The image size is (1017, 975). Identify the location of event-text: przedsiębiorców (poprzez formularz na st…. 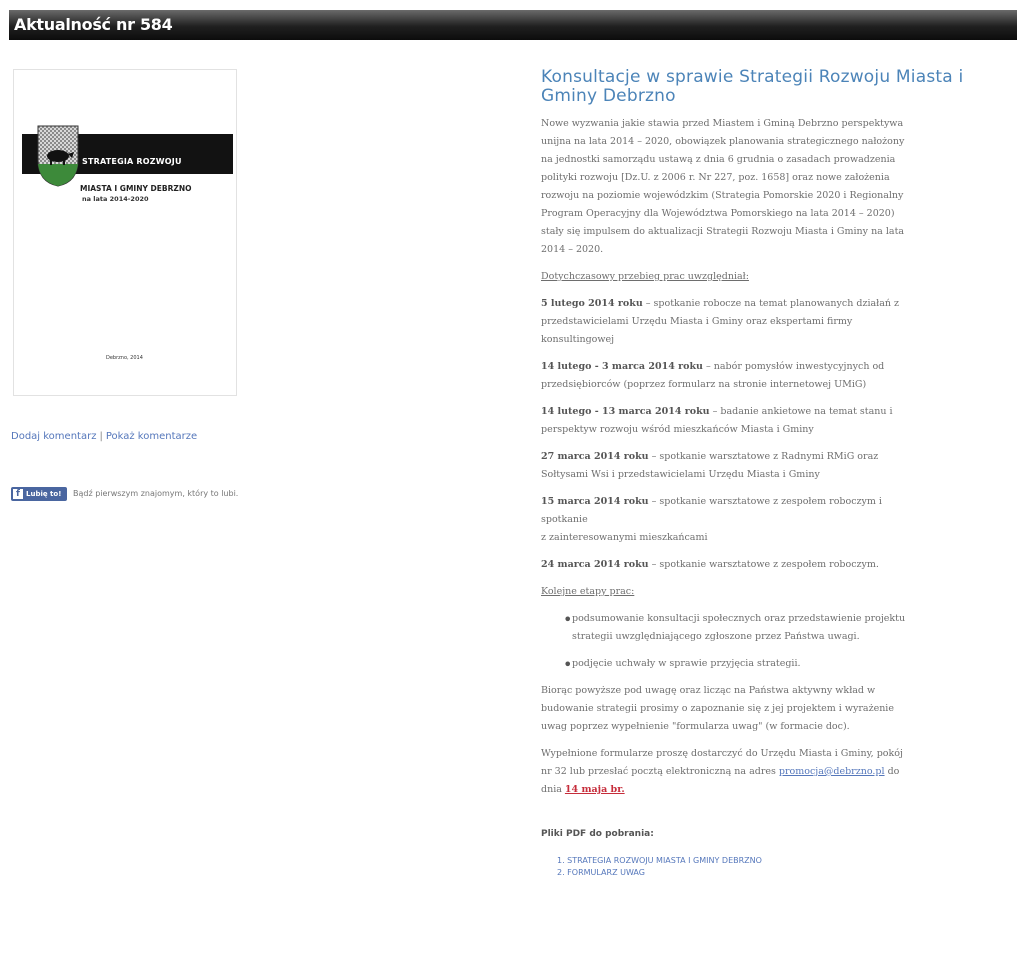
(704, 384).